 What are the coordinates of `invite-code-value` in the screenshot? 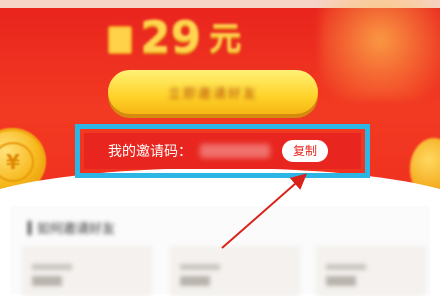 It's located at (235, 151).